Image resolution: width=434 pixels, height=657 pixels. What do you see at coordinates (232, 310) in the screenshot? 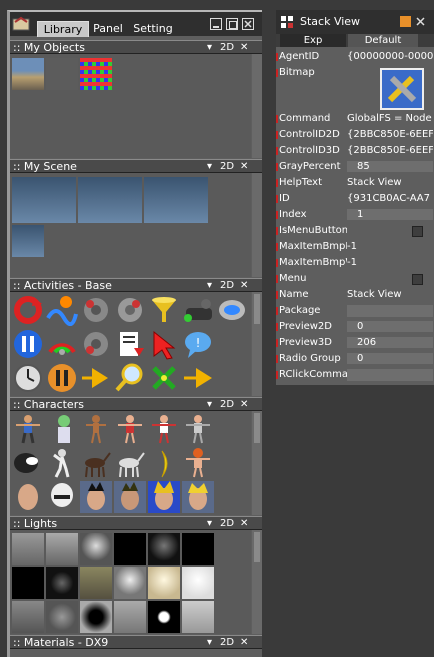
I see `mouse-icon` at bounding box center [232, 310].